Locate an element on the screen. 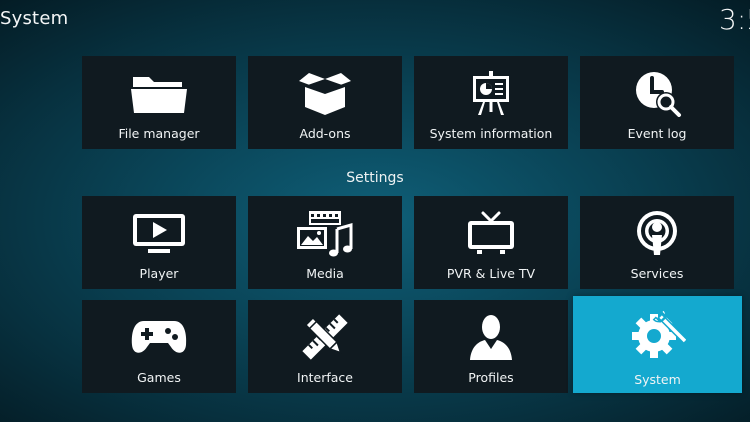 The width and height of the screenshot is (750, 422). tile-player: Player is located at coordinates (159, 242).